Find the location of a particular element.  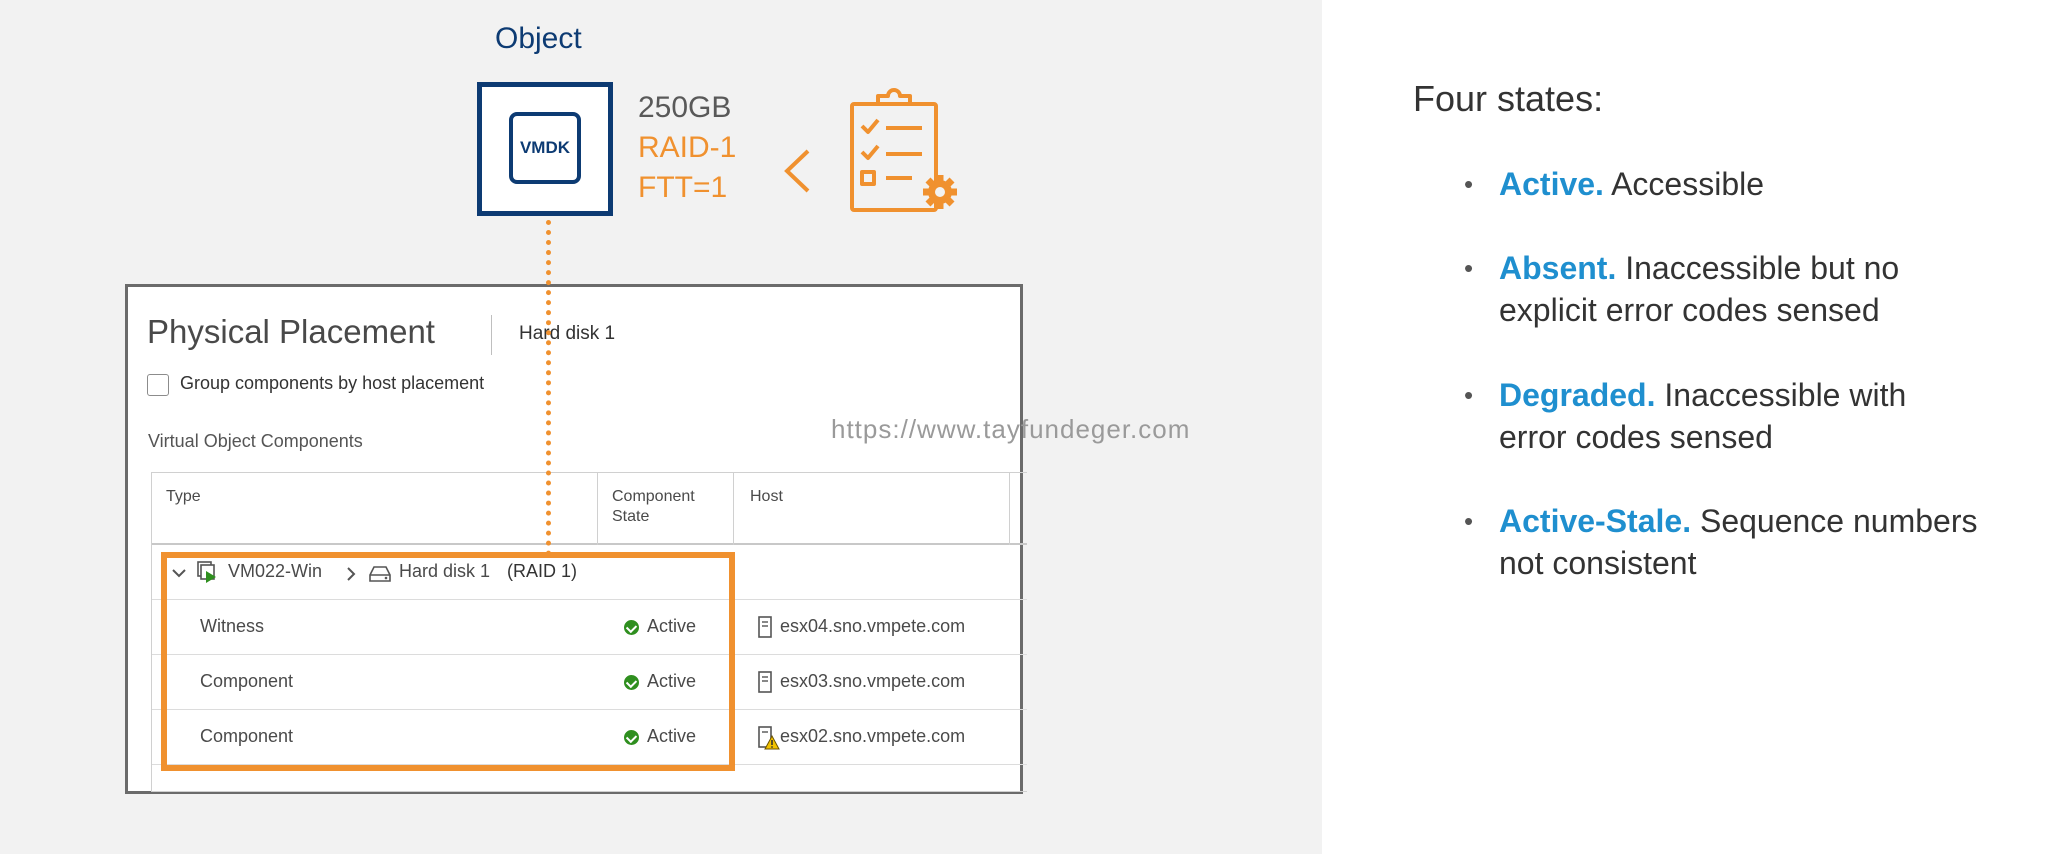

chevron-right-icon is located at coordinates (351, 574).